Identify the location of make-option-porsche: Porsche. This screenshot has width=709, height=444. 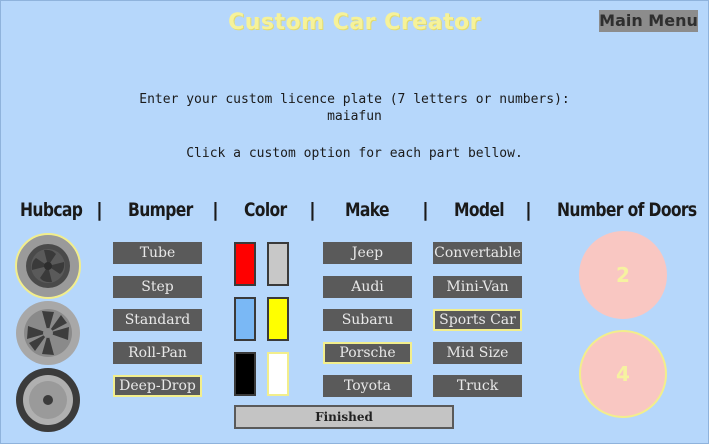
(367, 353).